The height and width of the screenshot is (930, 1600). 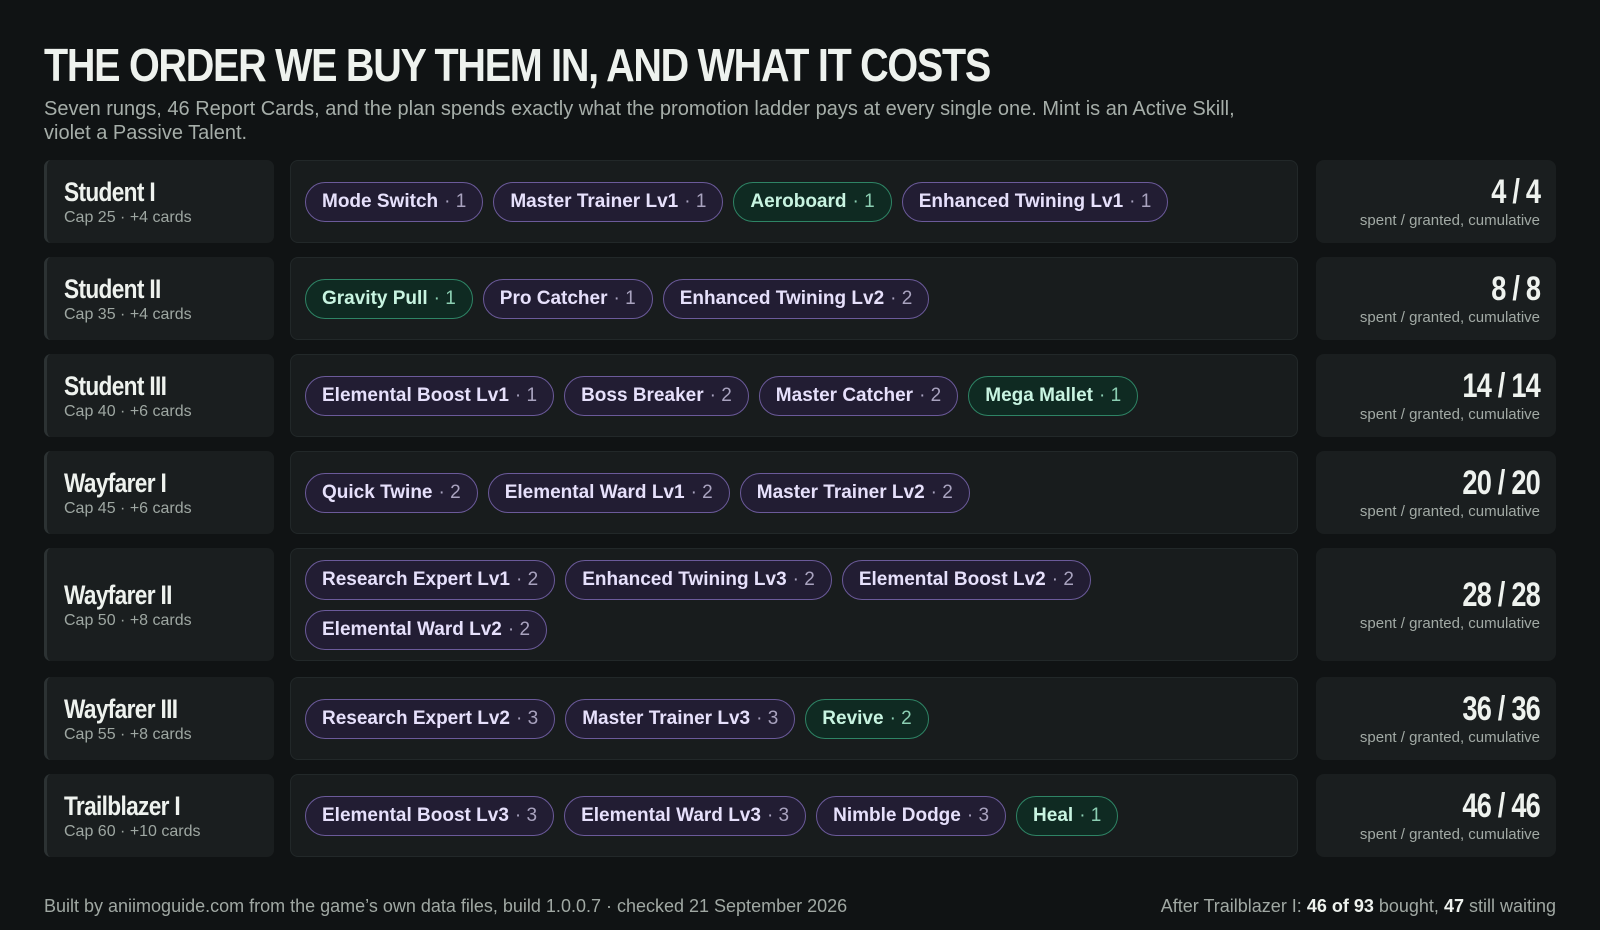 I want to click on rank-cap: Cap 40 · +6 cards, so click(x=128, y=411).